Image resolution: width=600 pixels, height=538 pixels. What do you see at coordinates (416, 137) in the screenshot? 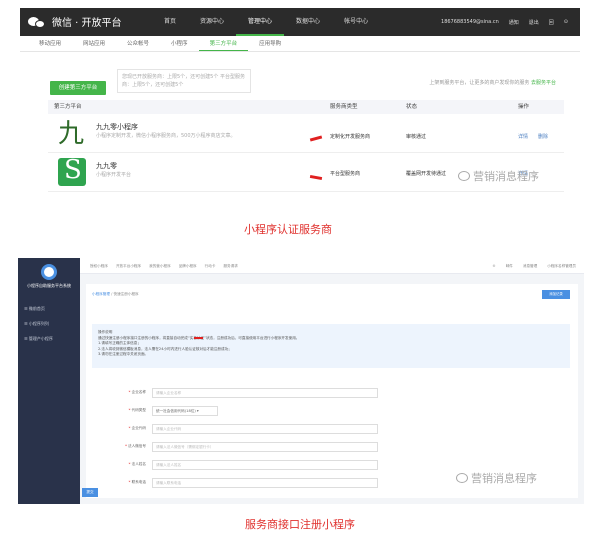
I see `row-status: 审核通过` at bounding box center [416, 137].